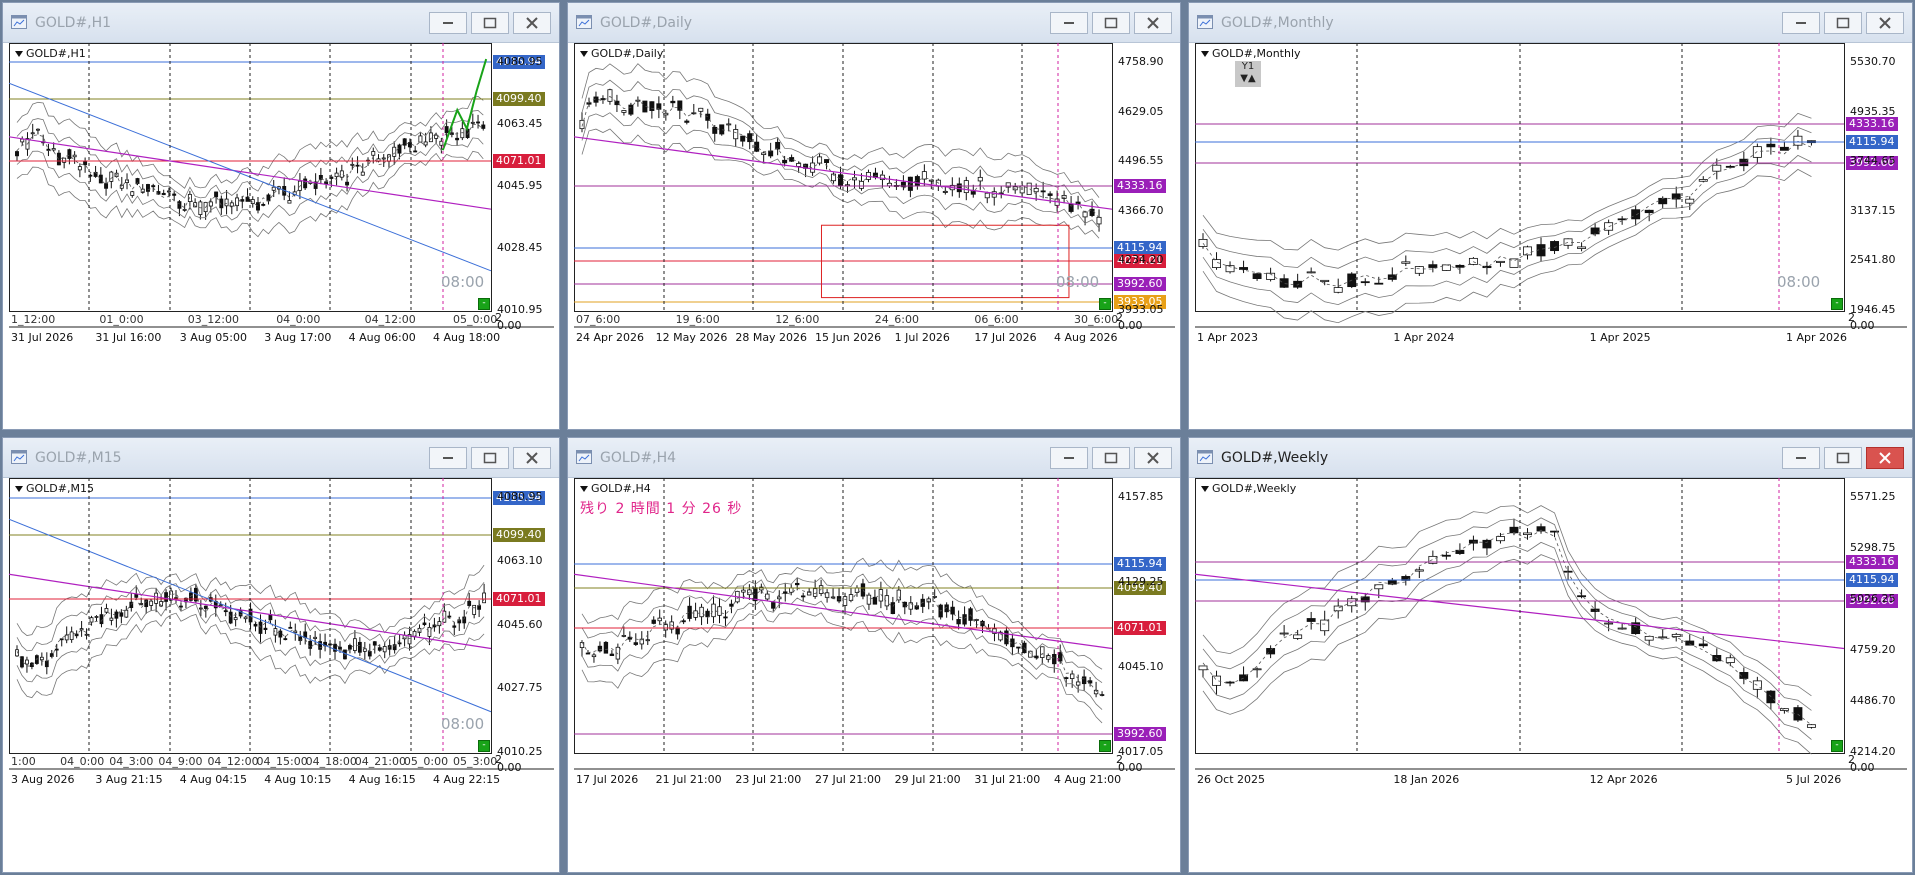  What do you see at coordinates (598, 319) in the screenshot?
I see `session-tick: 07_6:00` at bounding box center [598, 319].